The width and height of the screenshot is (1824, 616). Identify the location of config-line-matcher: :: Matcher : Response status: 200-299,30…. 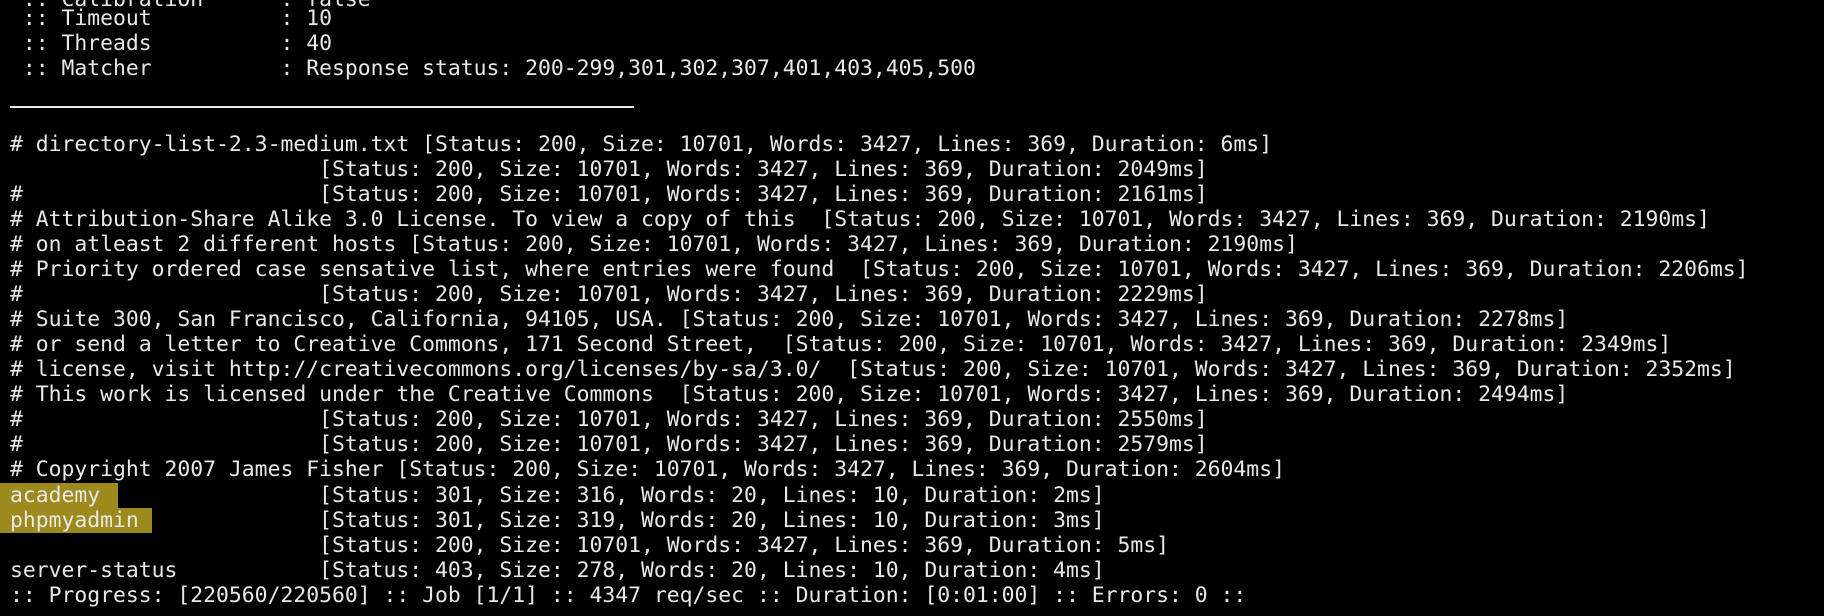
(493, 68).